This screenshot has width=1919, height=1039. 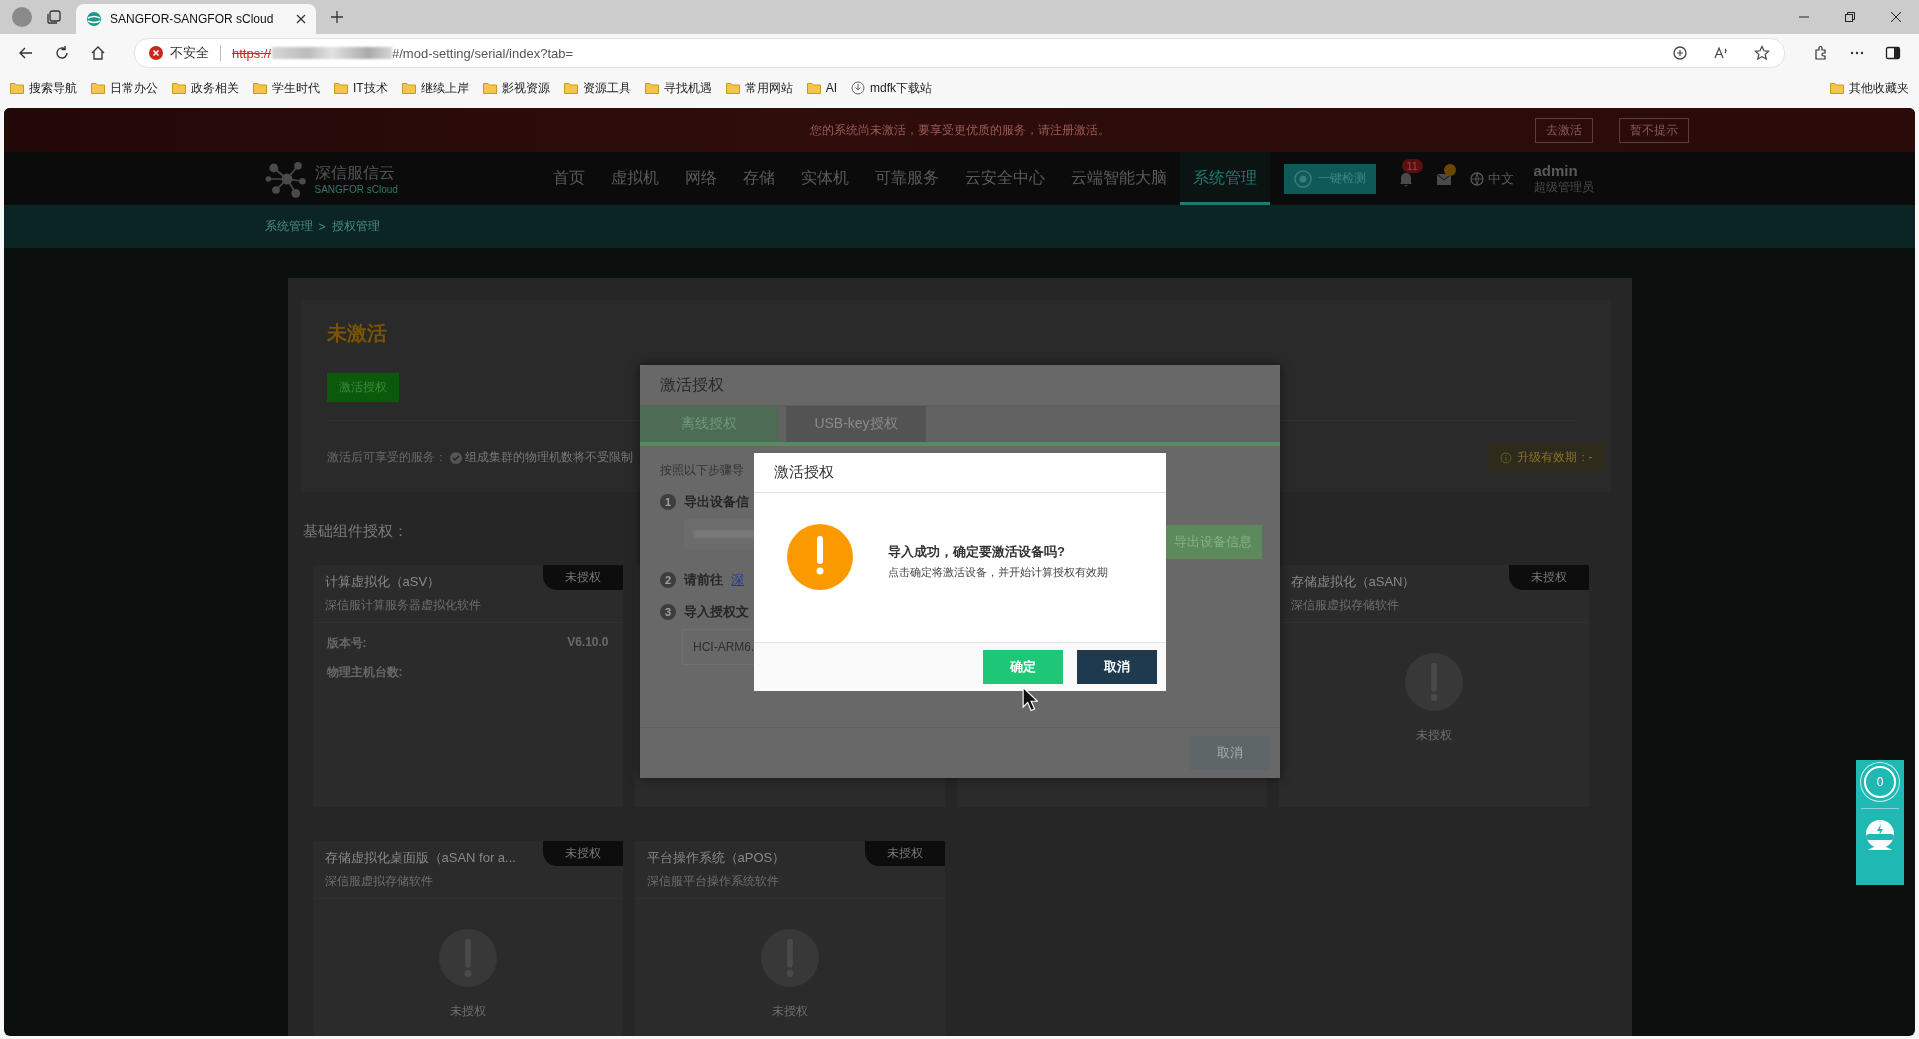 I want to click on bookmark-item: 寻找机遇, so click(x=678, y=88).